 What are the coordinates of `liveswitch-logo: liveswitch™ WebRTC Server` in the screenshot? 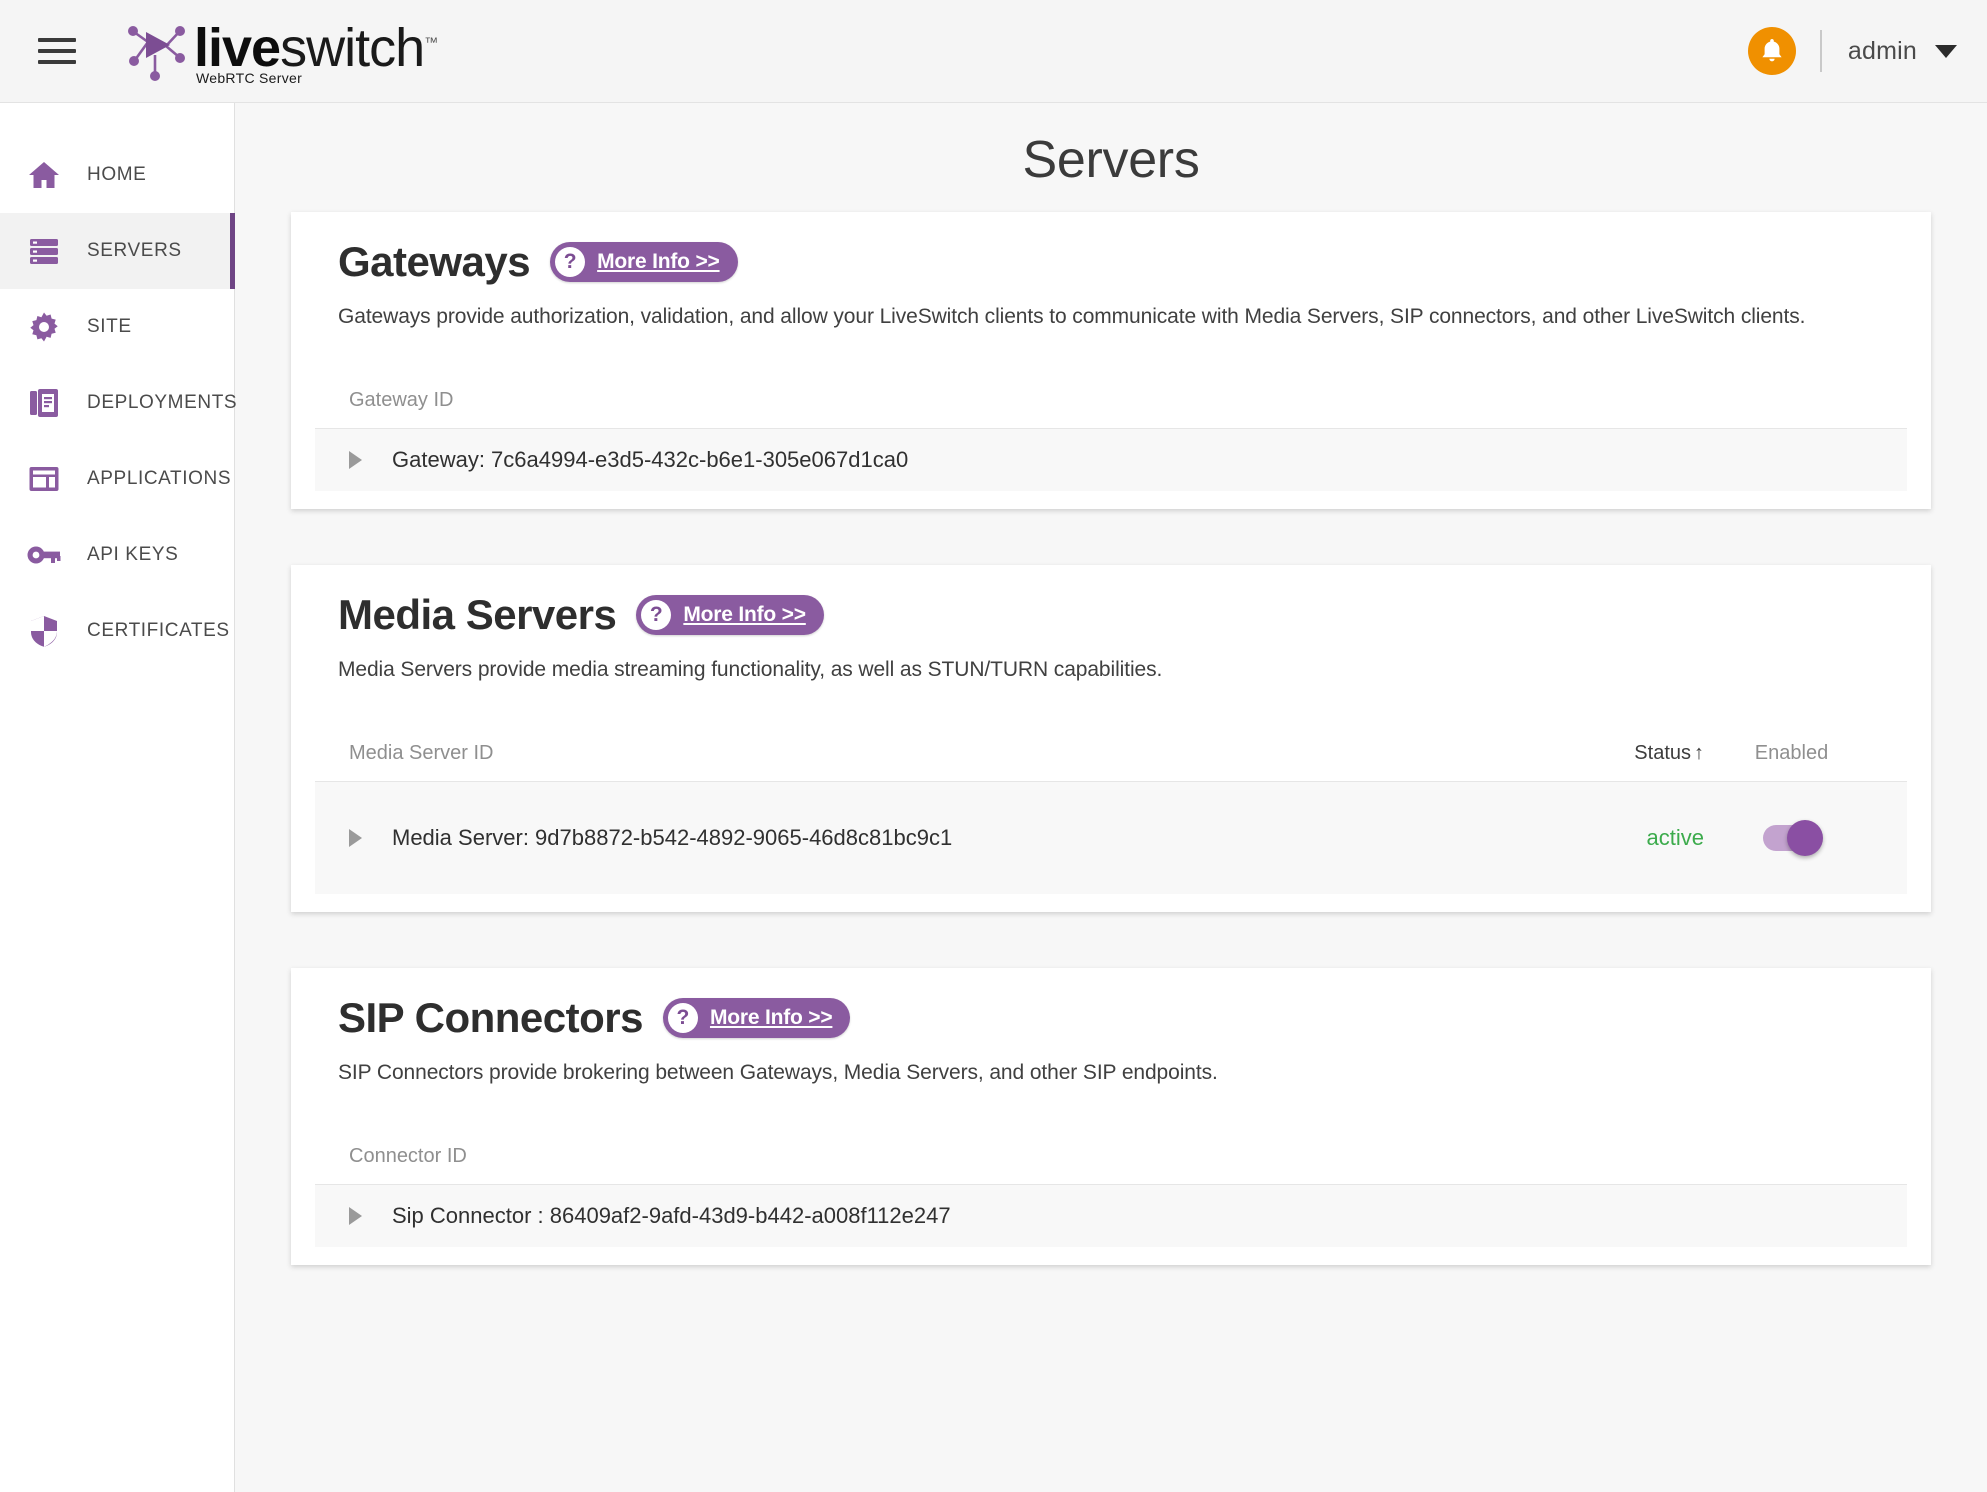 It's located at (281, 51).